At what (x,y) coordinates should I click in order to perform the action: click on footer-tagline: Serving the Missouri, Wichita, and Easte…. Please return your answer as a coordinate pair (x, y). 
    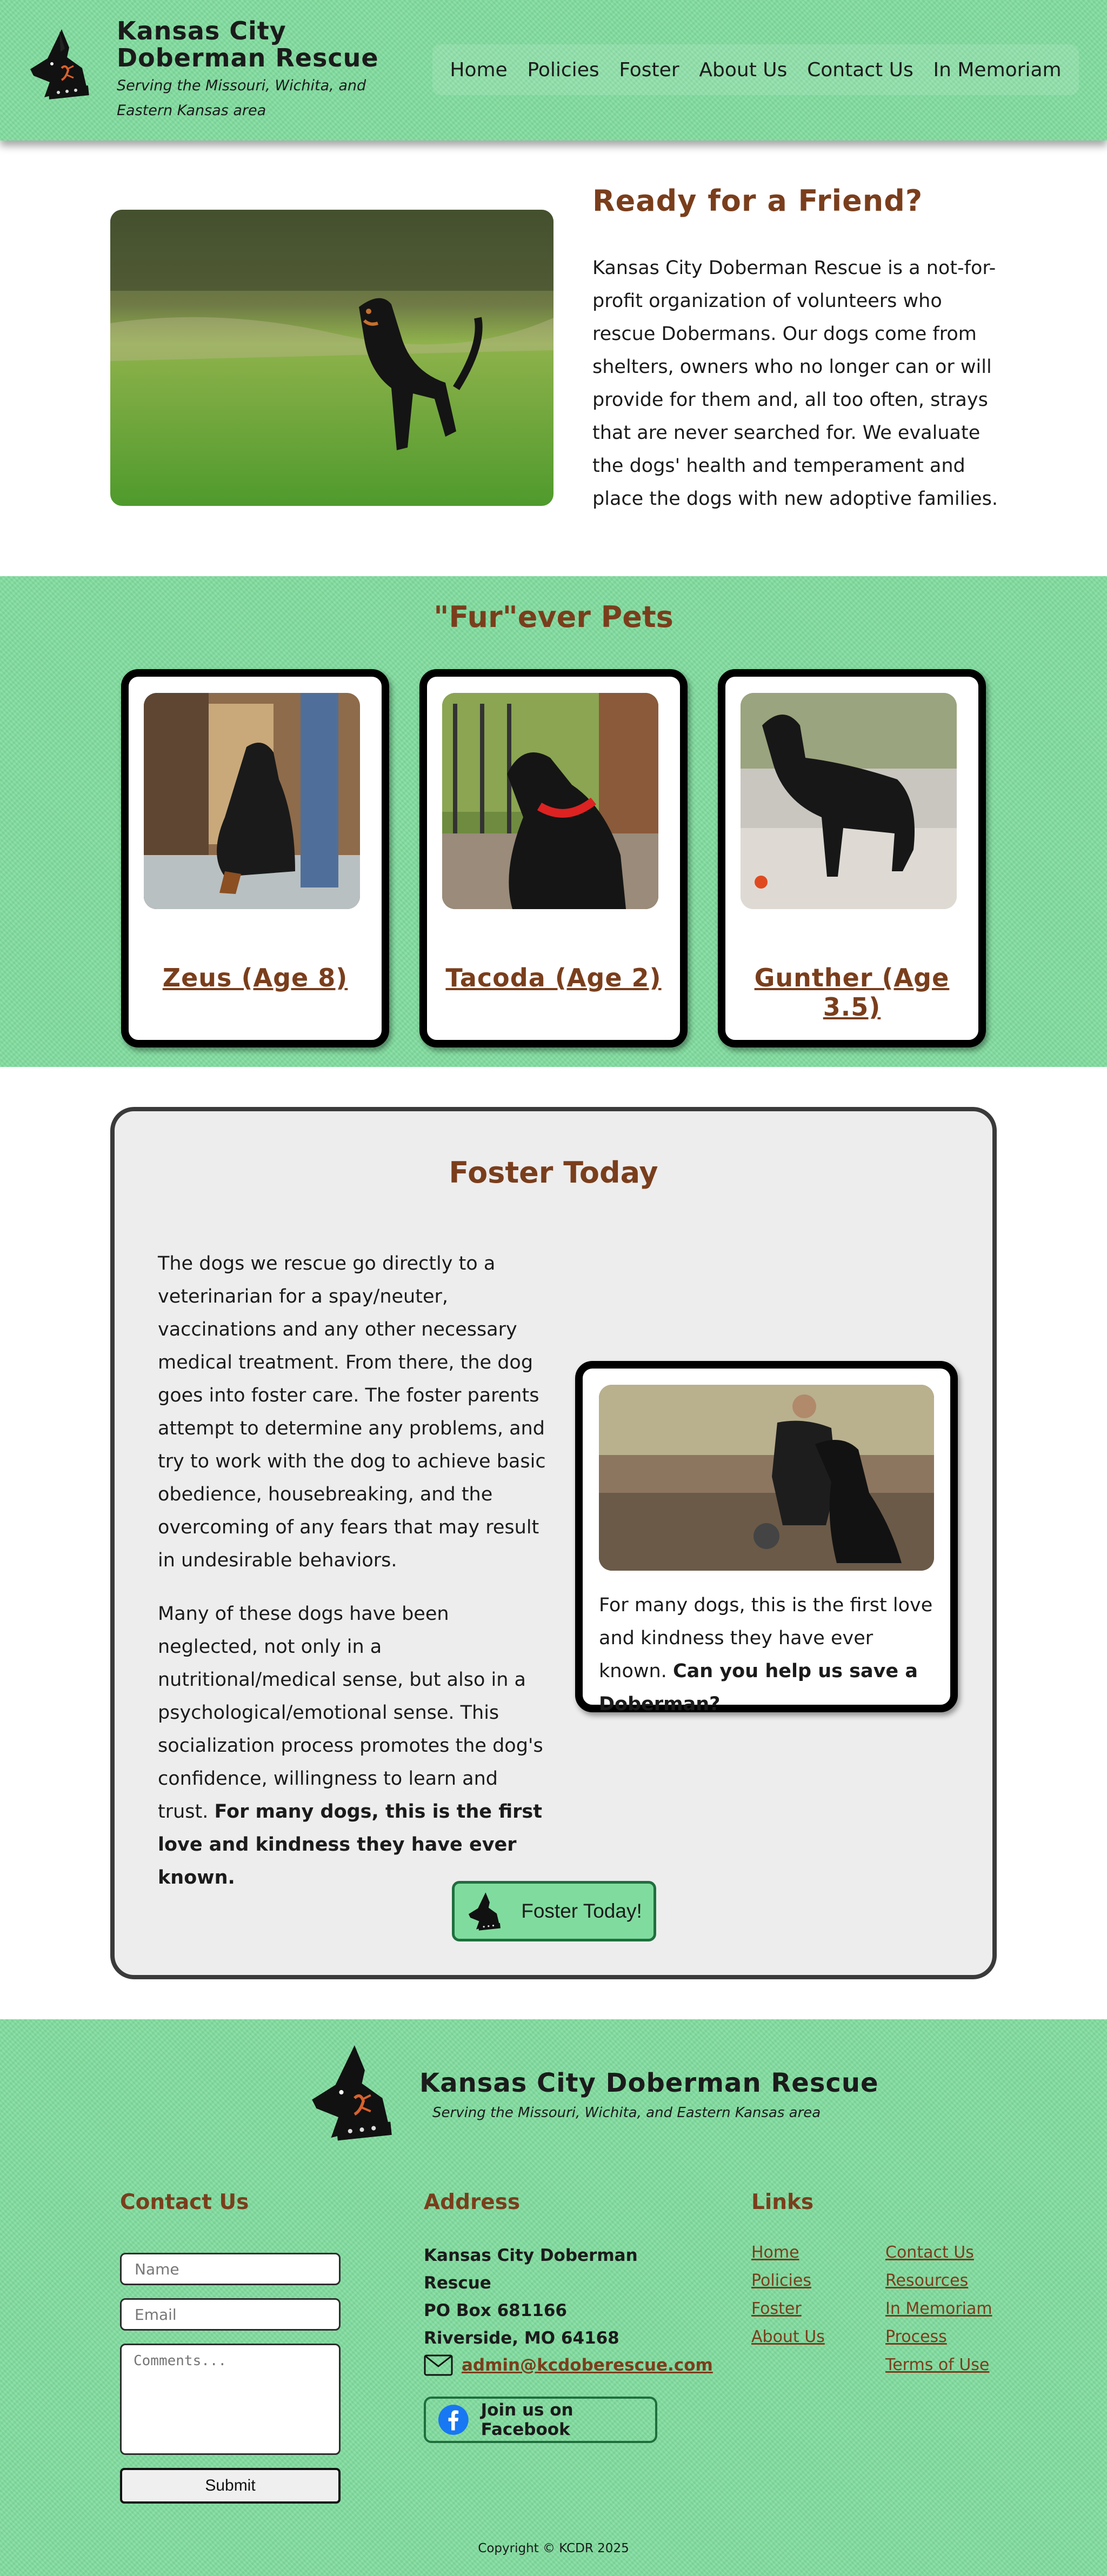
    Looking at the image, I should click on (626, 2113).